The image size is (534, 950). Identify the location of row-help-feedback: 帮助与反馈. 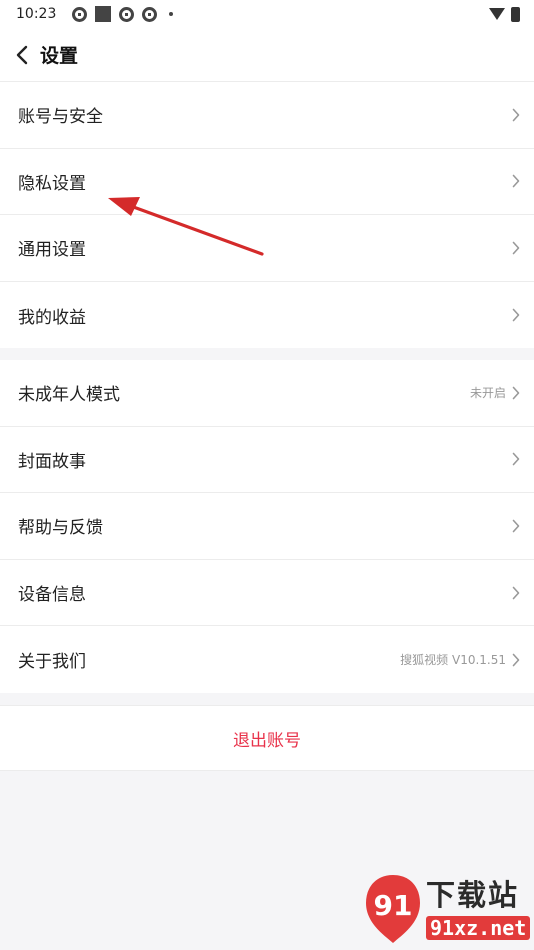
(267, 526).